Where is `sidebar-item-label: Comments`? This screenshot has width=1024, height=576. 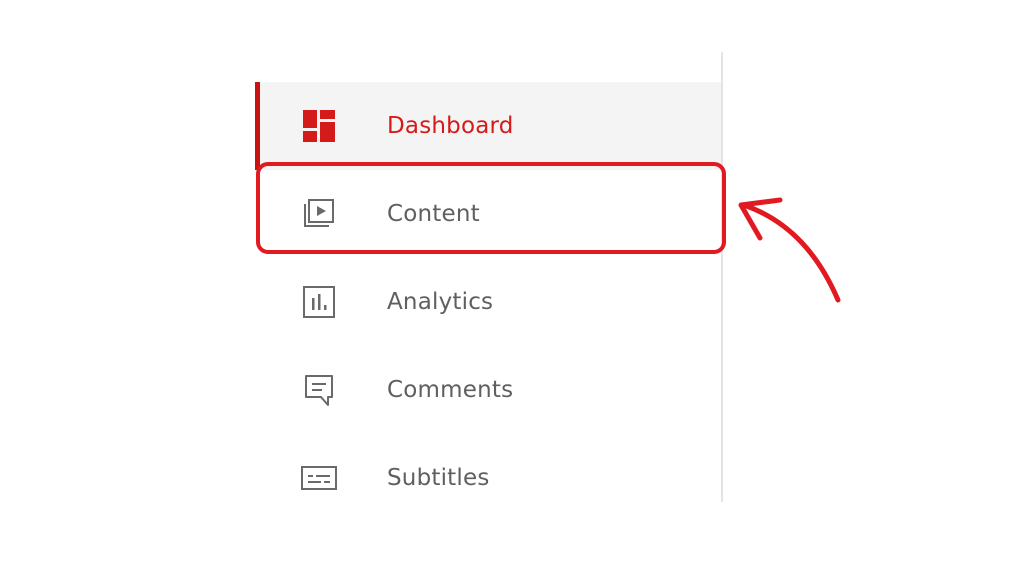 sidebar-item-label: Comments is located at coordinates (450, 390).